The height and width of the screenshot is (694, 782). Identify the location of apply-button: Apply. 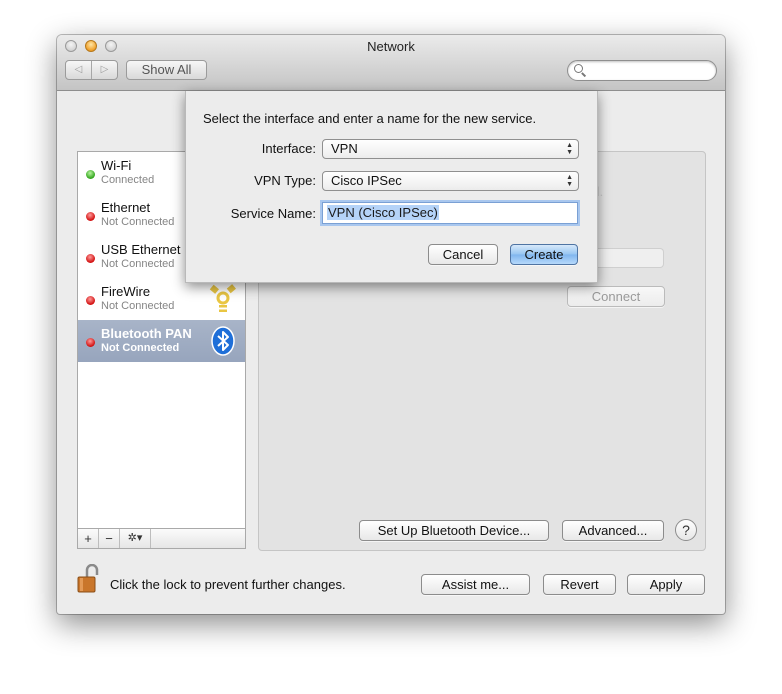
(666, 584).